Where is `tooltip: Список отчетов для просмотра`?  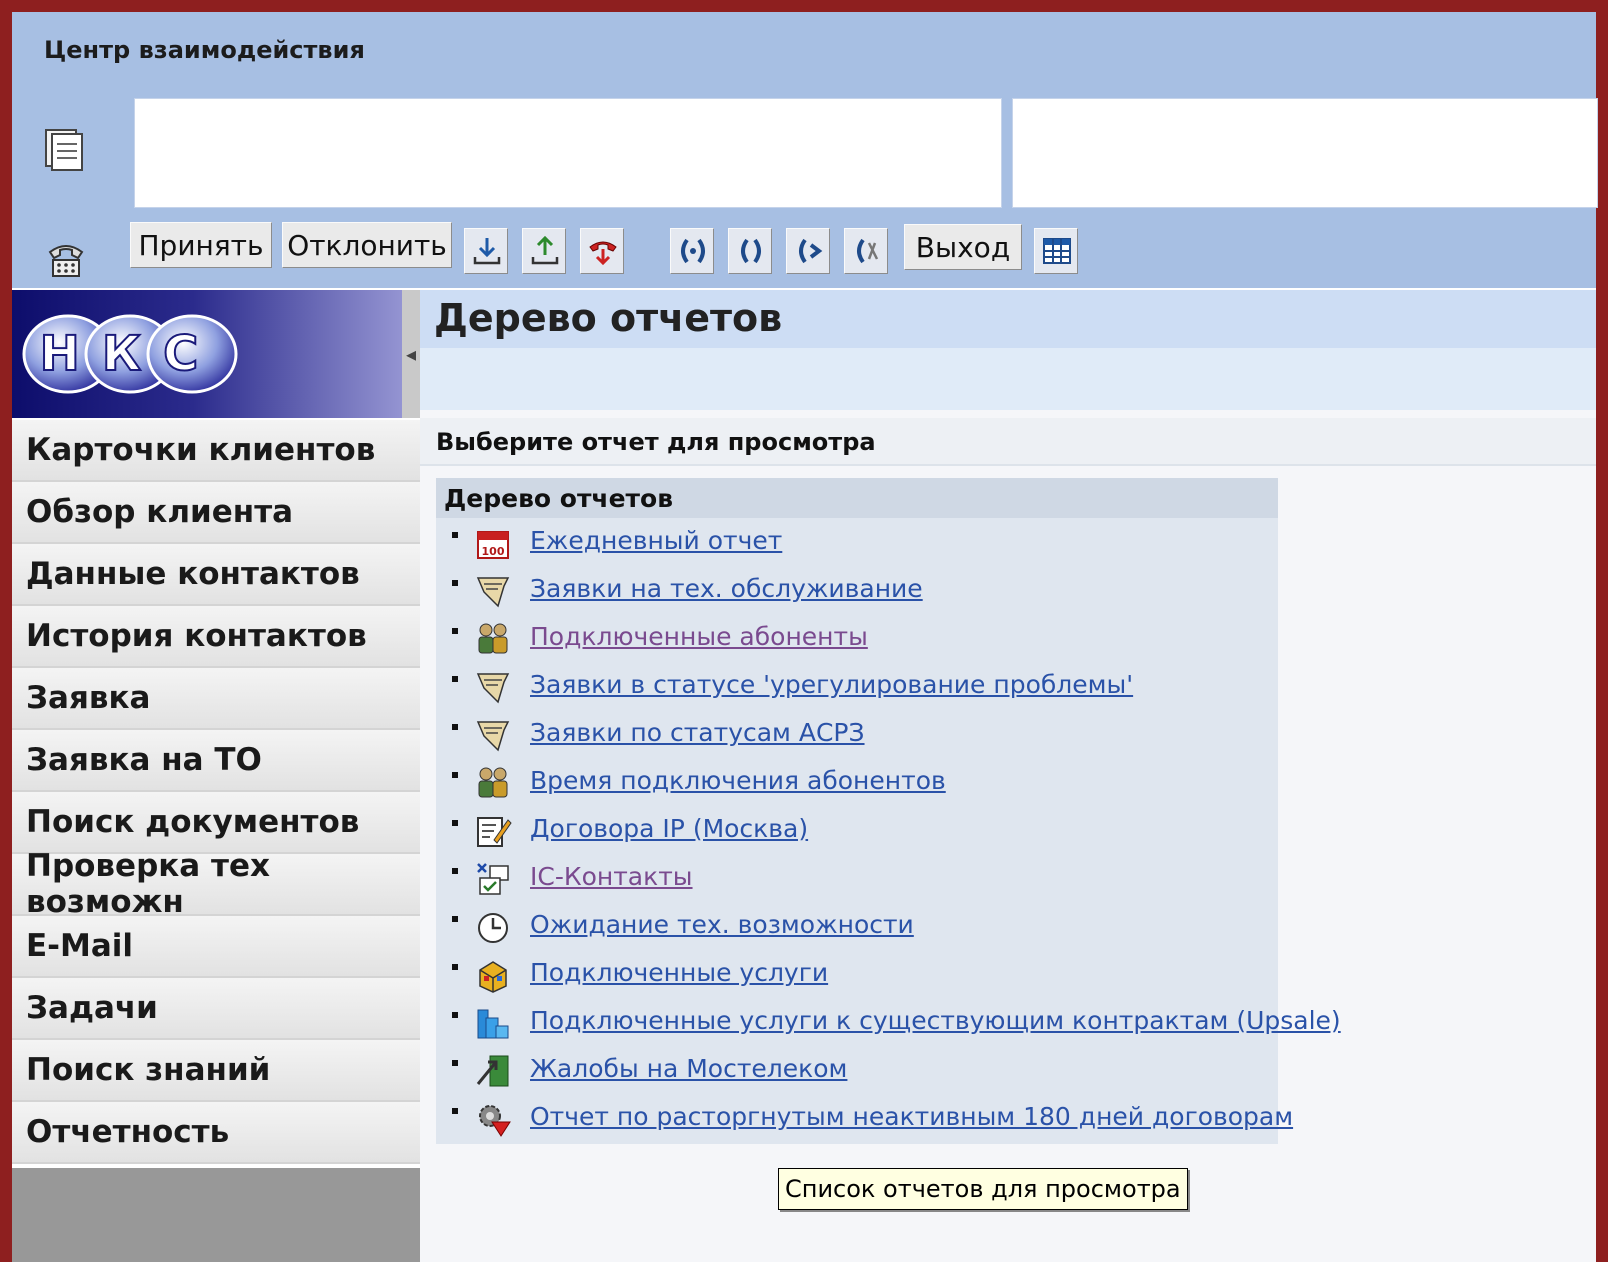
tooltip: Список отчетов для просмотра is located at coordinates (983, 1189).